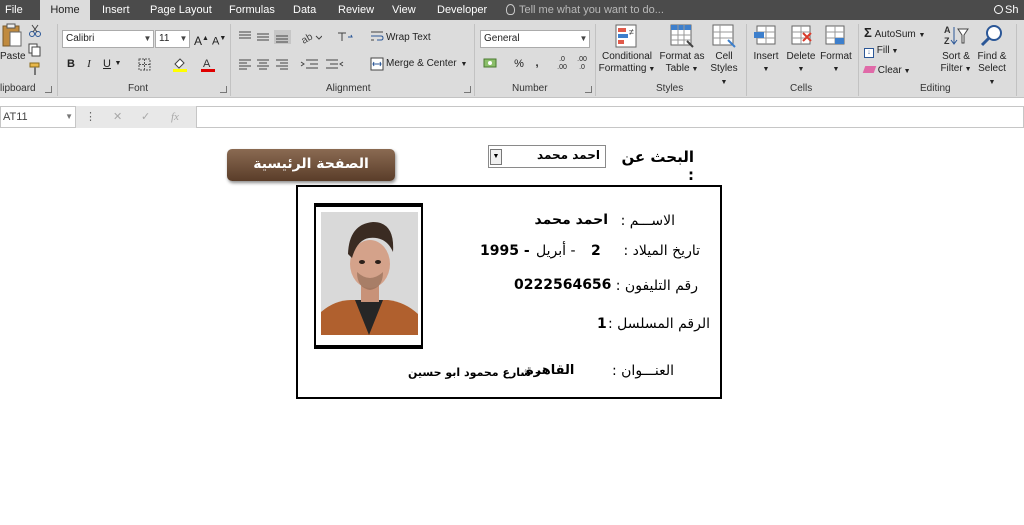 The image size is (1024, 525). I want to click on paste-label: Paste, so click(13, 56).